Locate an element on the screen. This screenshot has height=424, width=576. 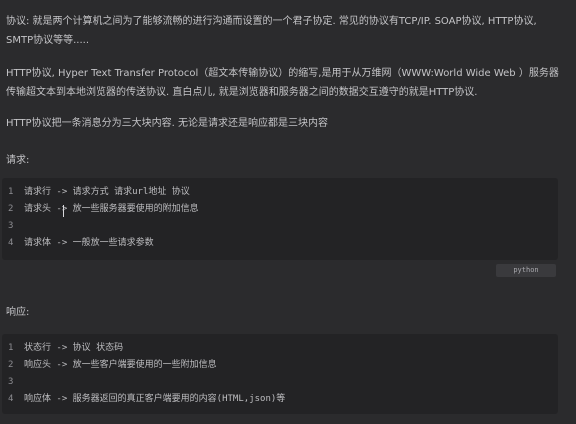
code-line: 4 响应体 -> 服务器返回的真正客户端要用的内容(HTML,json)等 is located at coordinates (143, 399).